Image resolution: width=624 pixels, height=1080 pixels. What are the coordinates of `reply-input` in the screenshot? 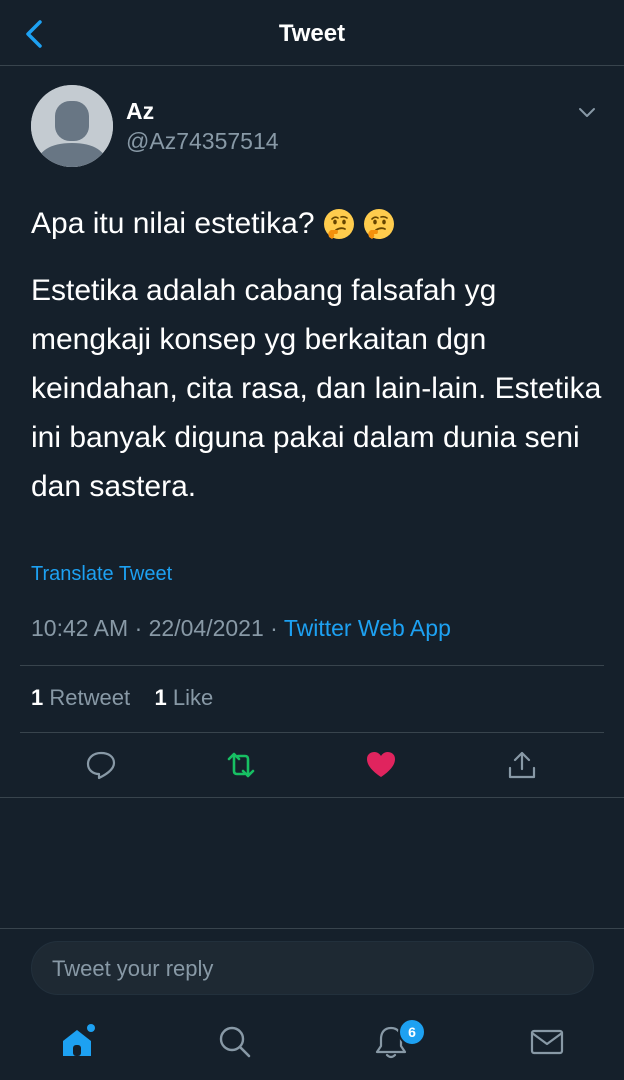 It's located at (312, 969).